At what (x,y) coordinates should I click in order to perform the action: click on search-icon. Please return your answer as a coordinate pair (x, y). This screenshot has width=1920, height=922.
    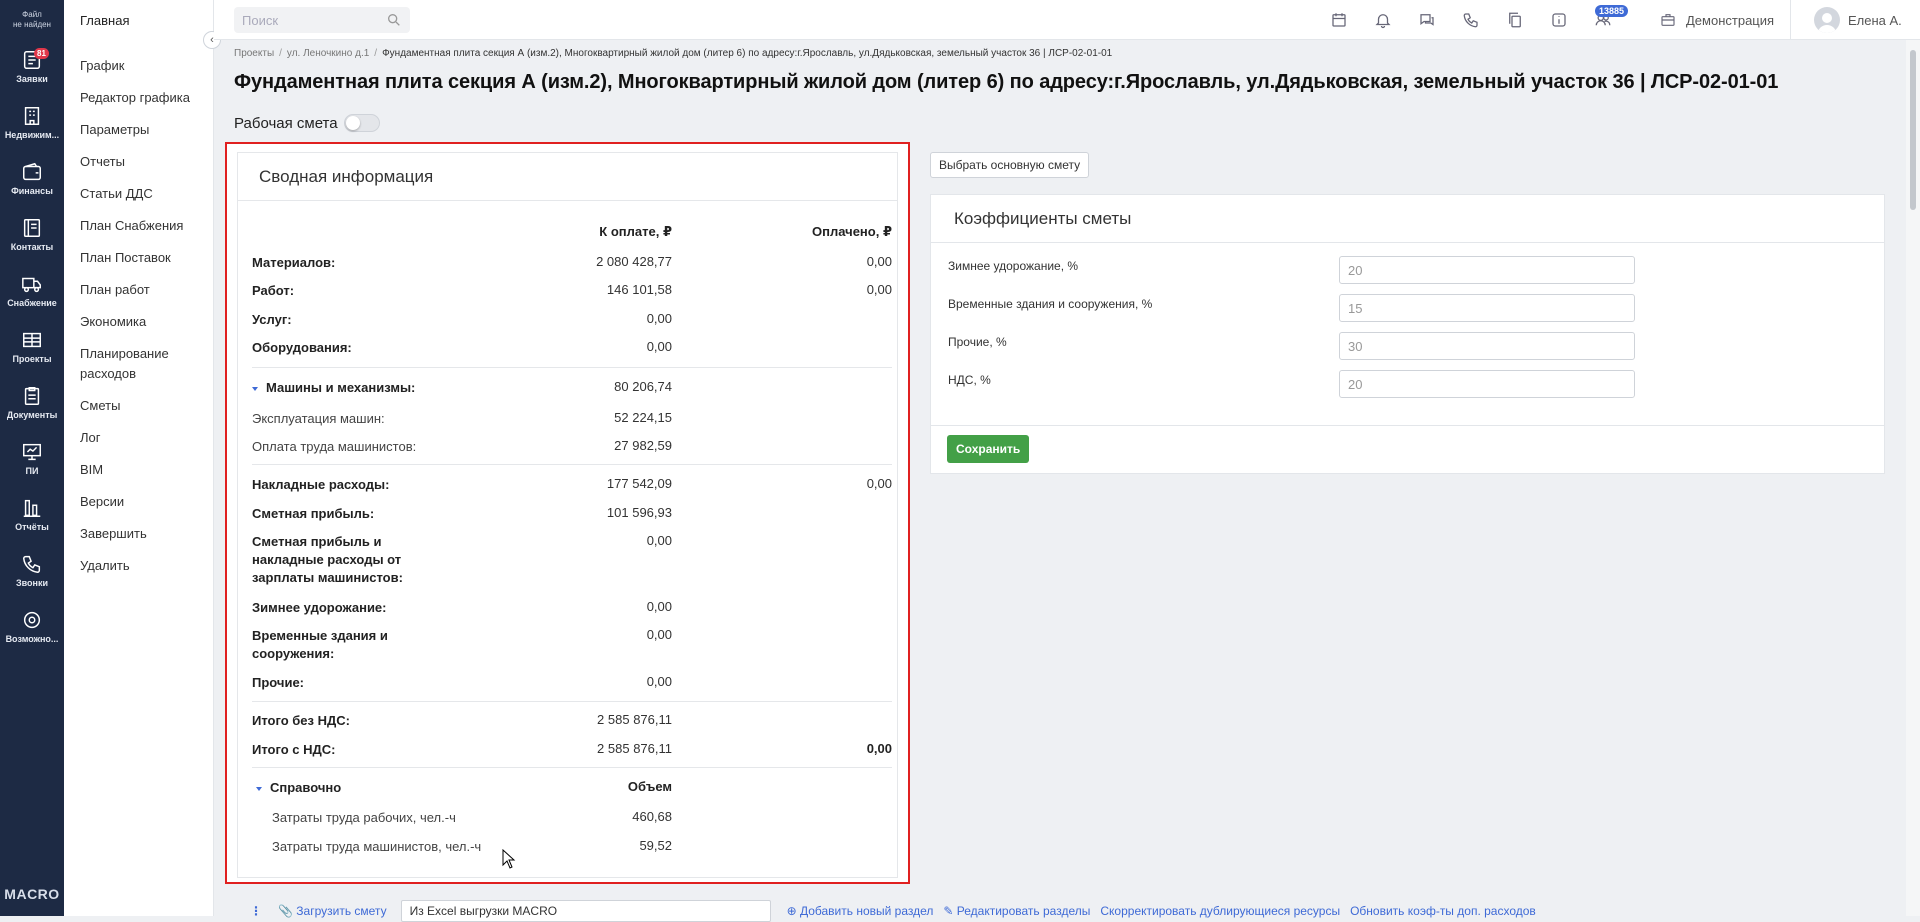
    Looking at the image, I should click on (394, 20).